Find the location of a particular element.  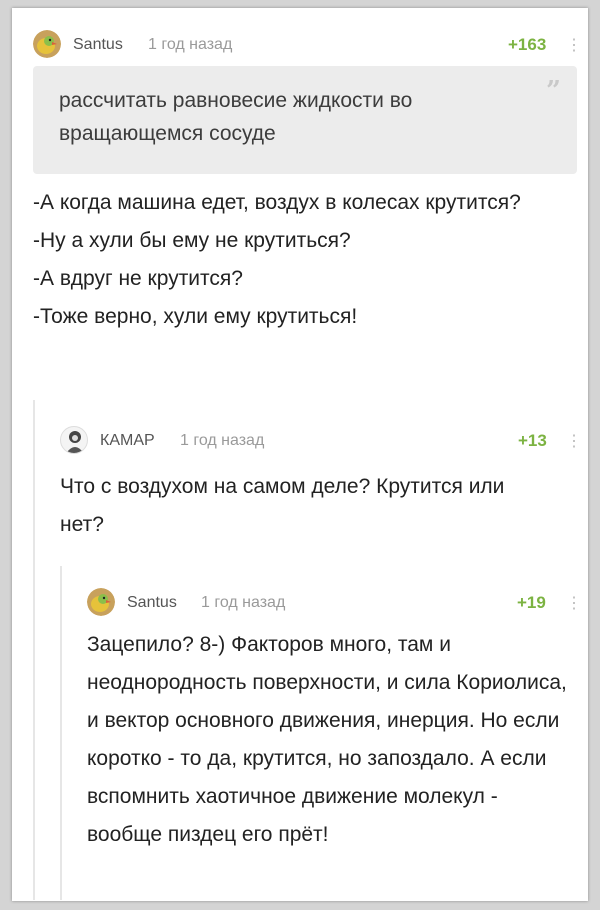

person-avatar-icon is located at coordinates (74, 440).